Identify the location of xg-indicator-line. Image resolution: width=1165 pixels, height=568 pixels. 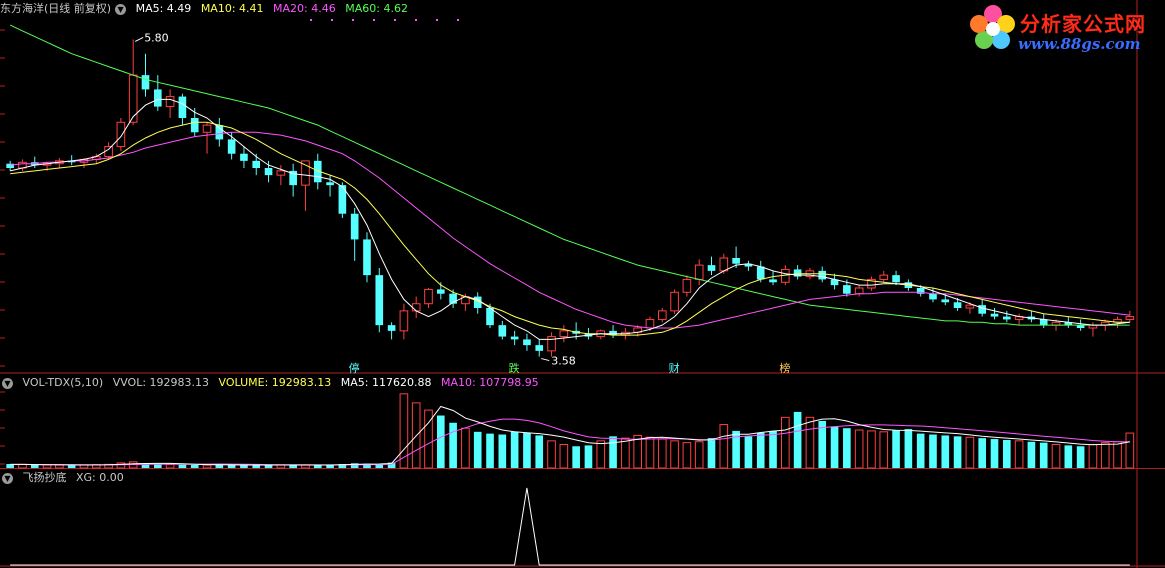
(570, 526).